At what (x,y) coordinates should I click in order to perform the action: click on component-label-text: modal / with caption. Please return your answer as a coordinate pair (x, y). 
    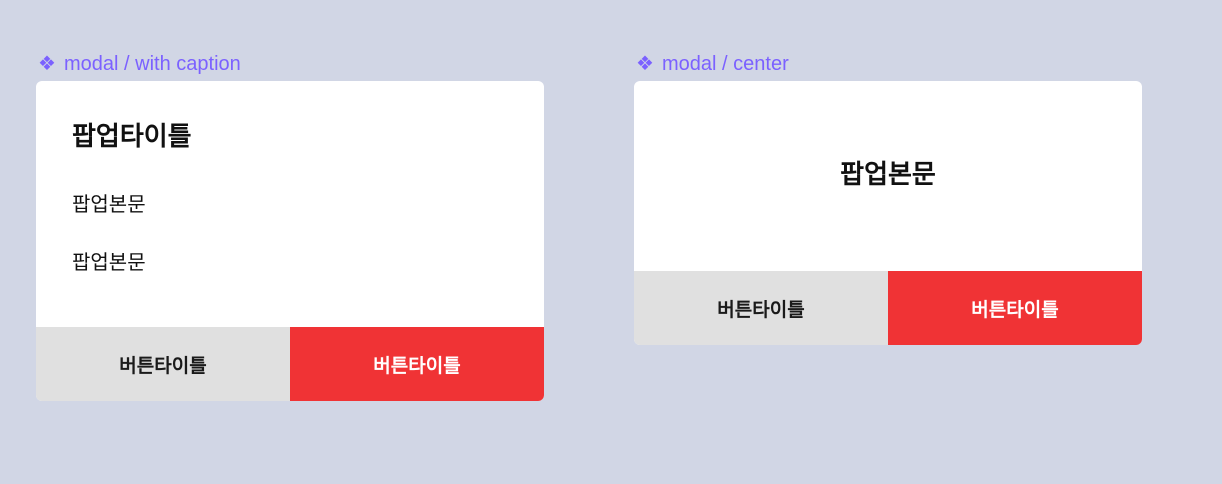
    Looking at the image, I should click on (152, 63).